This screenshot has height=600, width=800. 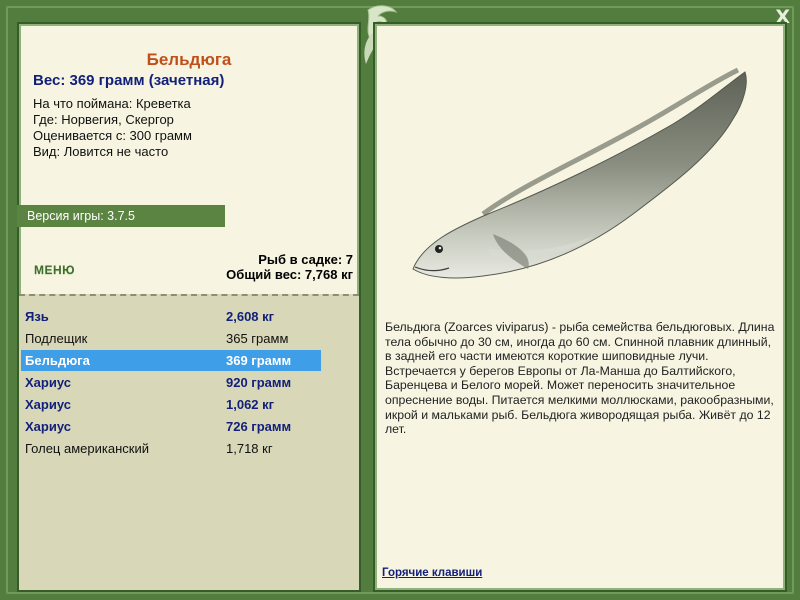 I want to click on catch-list-item: Хариус 920 грамм, so click(x=171, y=382).